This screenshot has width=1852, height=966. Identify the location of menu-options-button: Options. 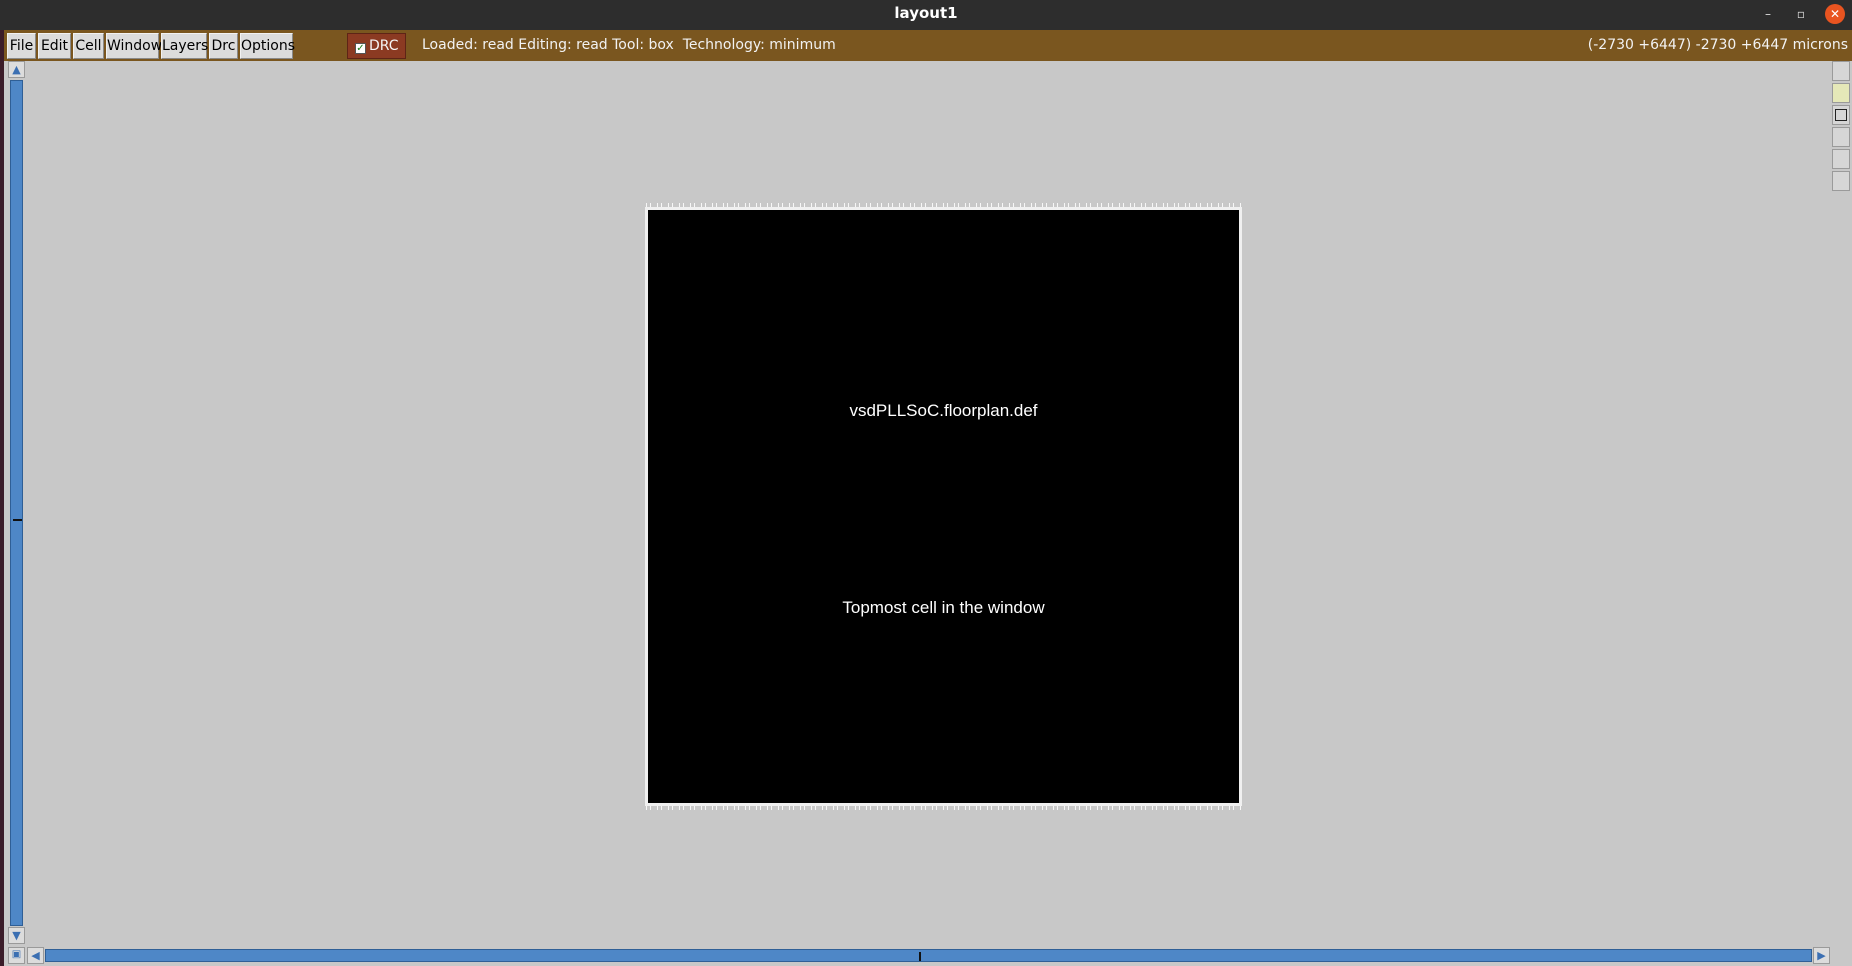
(267, 46).